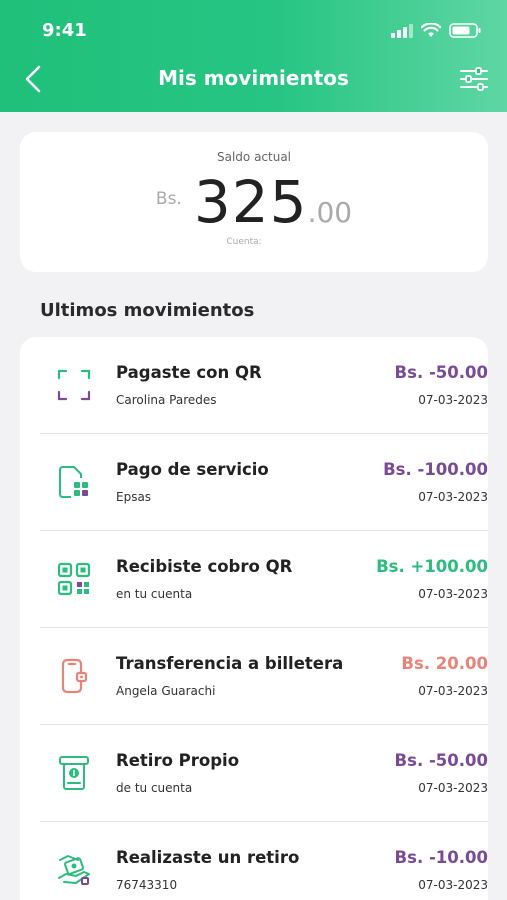  What do you see at coordinates (74, 385) in the screenshot?
I see `qr-scan-icon` at bounding box center [74, 385].